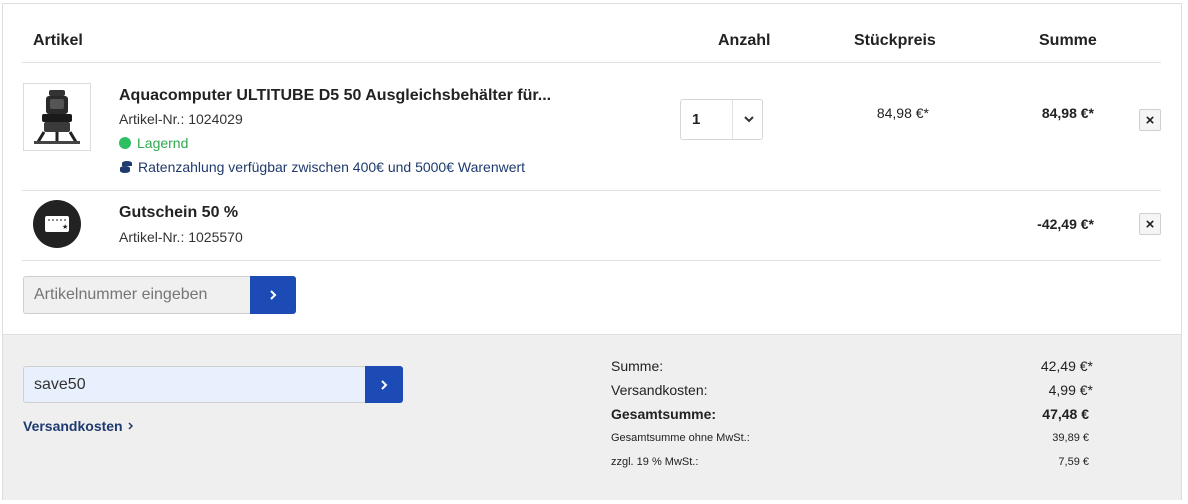 The image size is (1188, 504). What do you see at coordinates (1065, 224) in the screenshot?
I see `voucher-total: -42,49 €*` at bounding box center [1065, 224].